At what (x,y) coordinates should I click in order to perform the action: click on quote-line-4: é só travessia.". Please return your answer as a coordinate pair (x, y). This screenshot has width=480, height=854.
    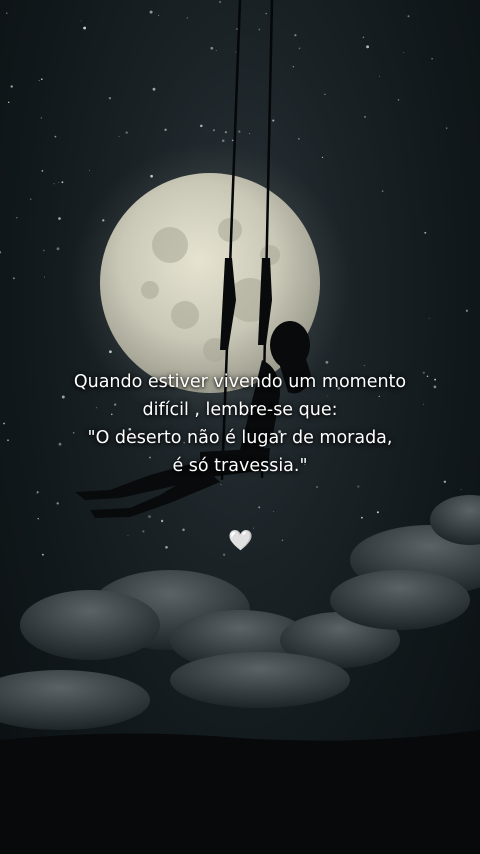
    Looking at the image, I should click on (240, 466).